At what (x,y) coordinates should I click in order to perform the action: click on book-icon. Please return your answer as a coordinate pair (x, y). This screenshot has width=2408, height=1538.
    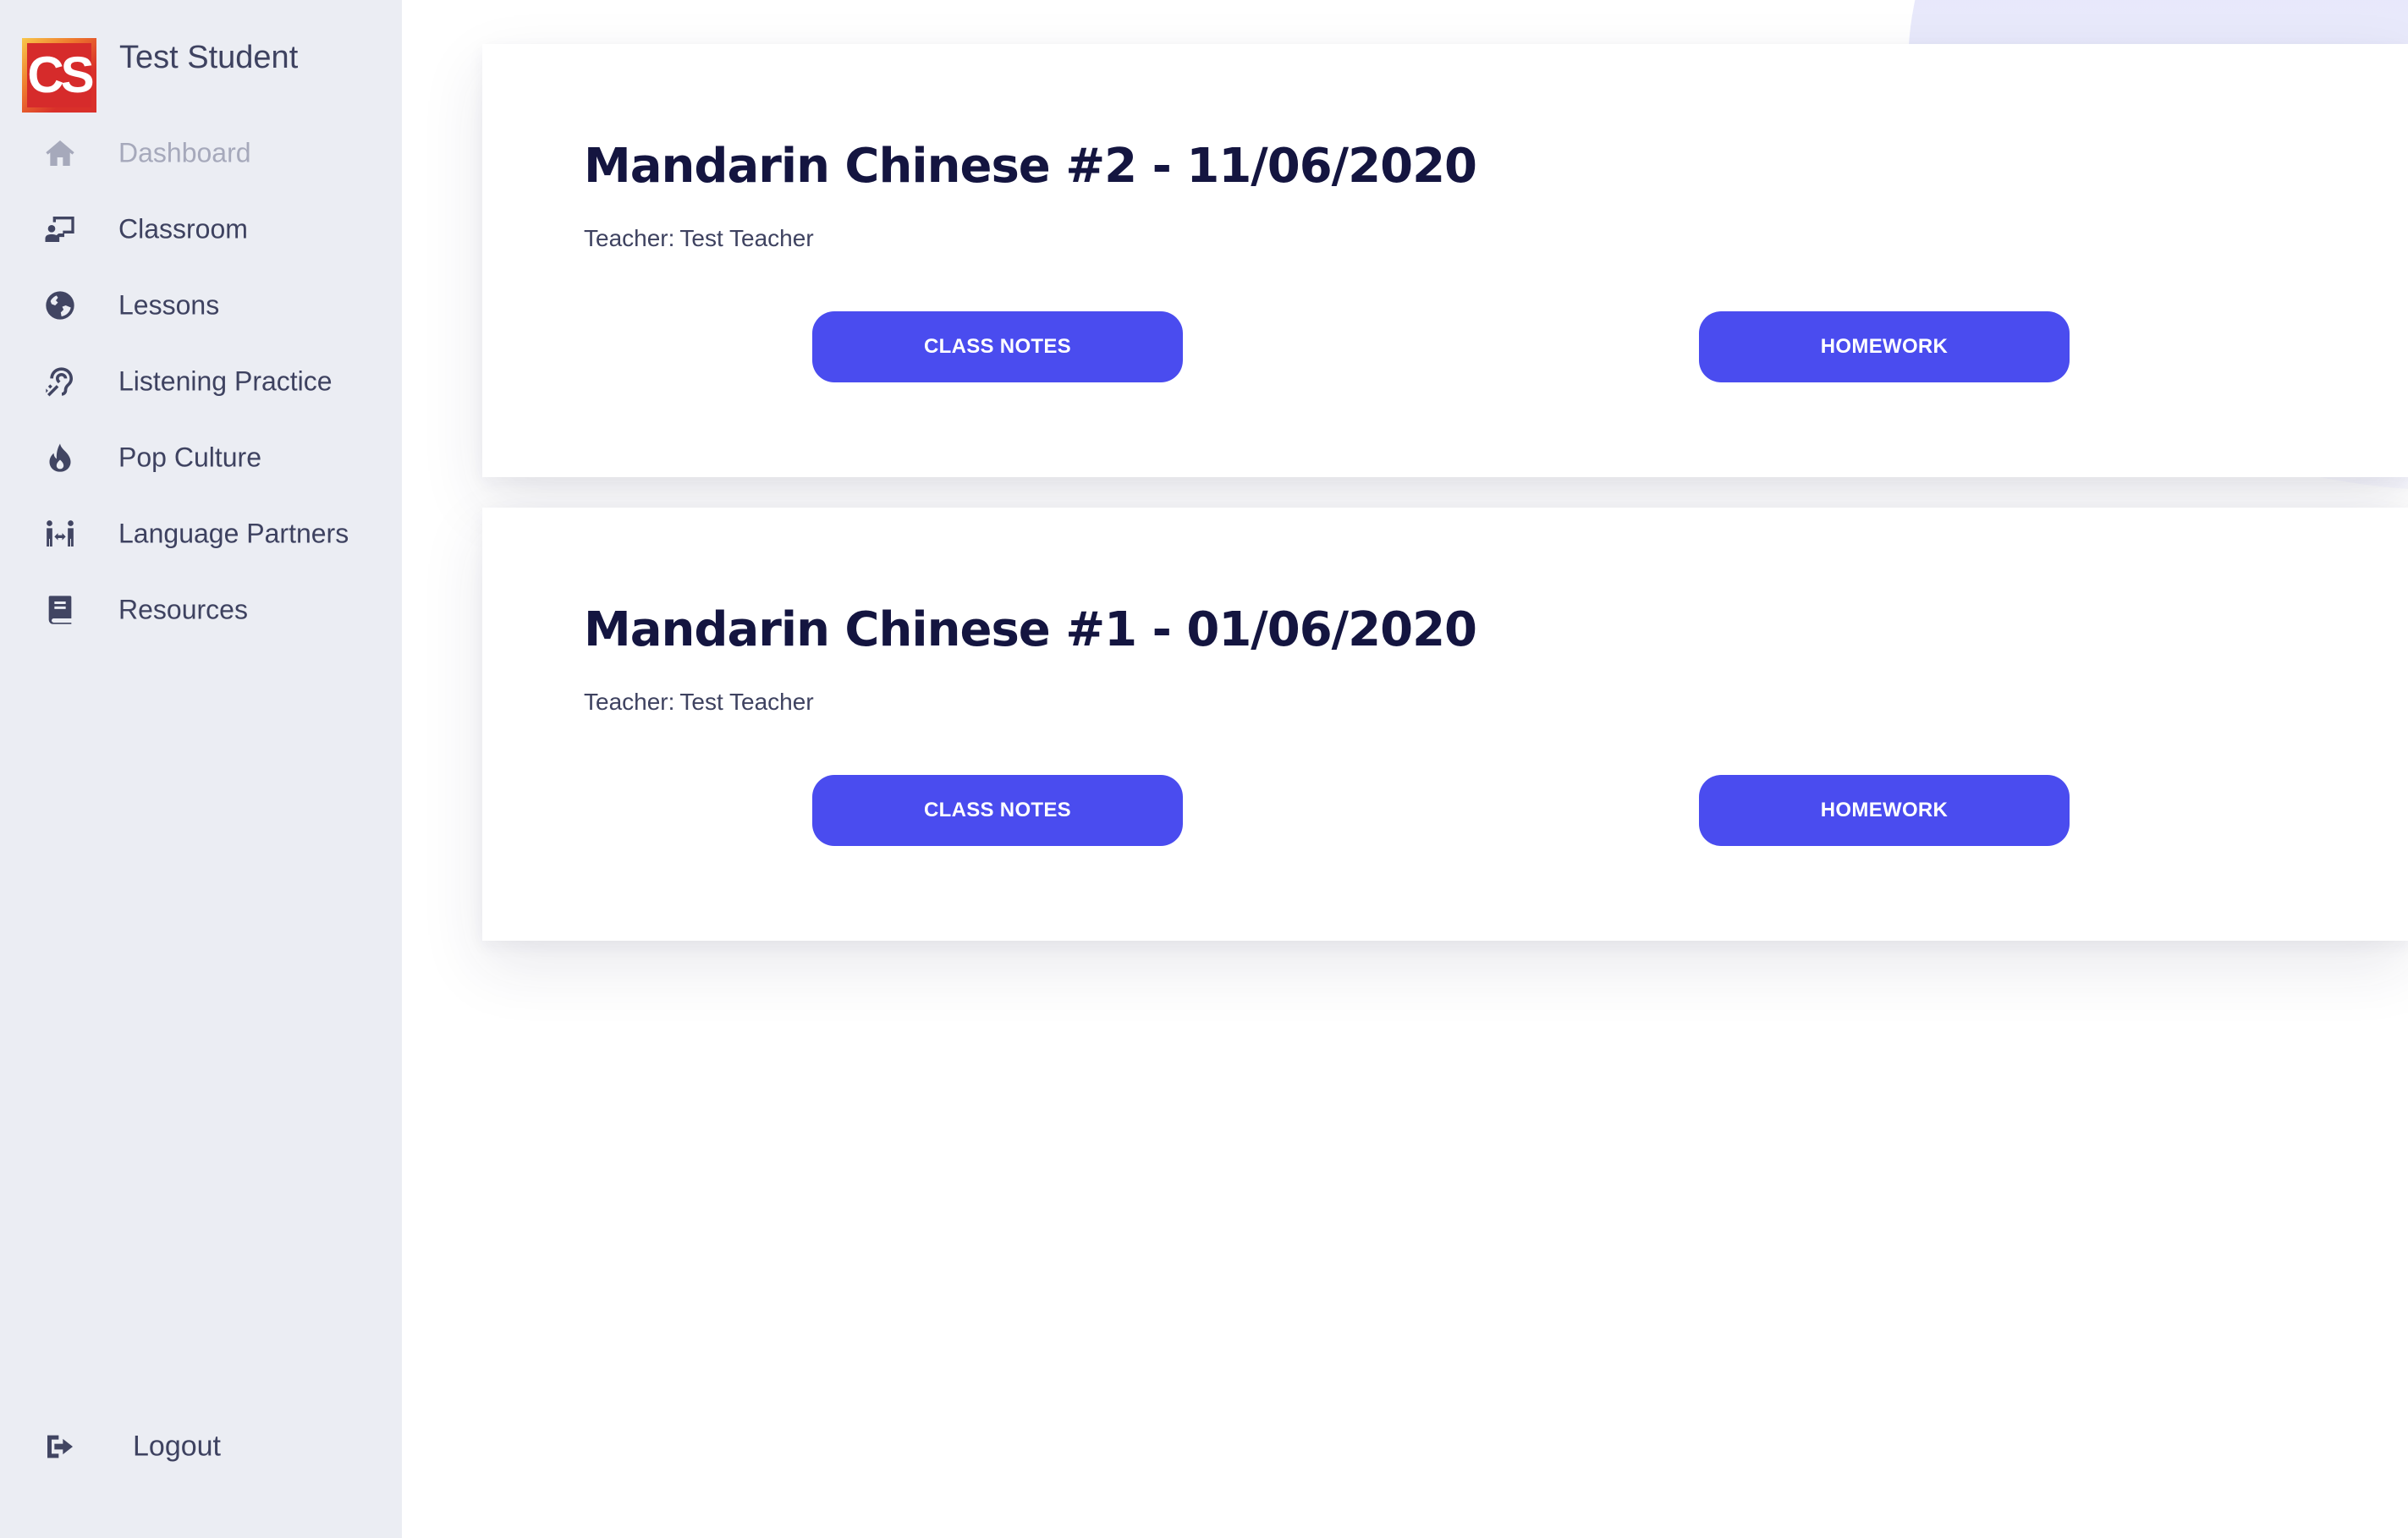
    Looking at the image, I should click on (60, 610).